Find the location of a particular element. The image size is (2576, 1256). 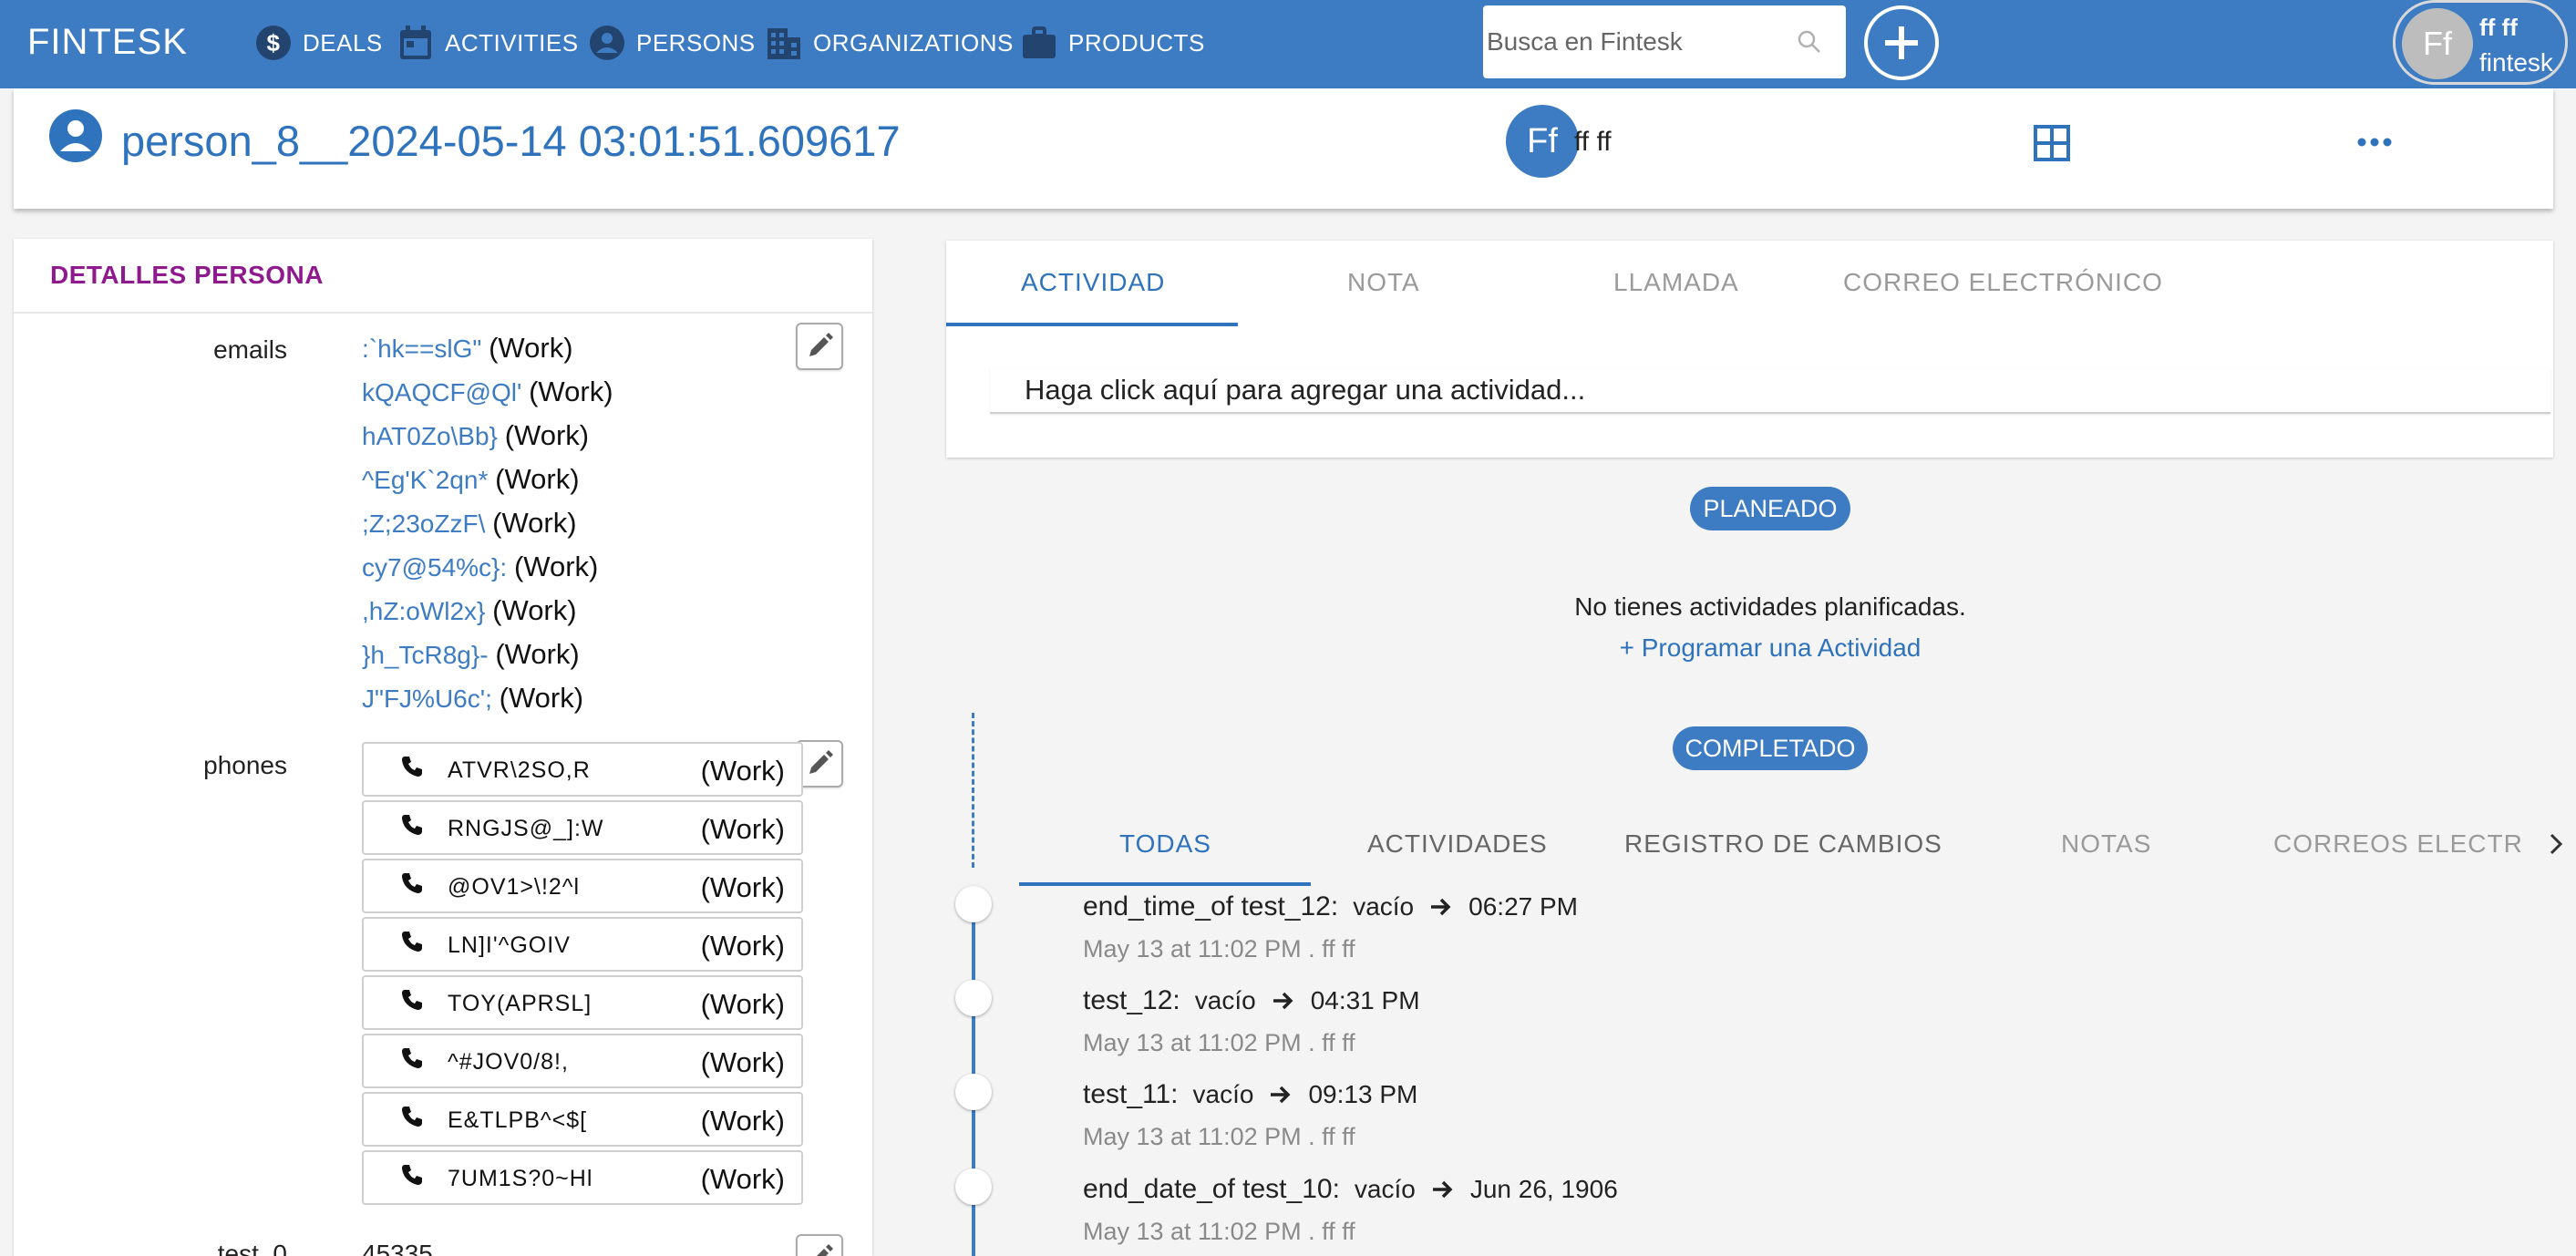

nav-persons: PERSONS is located at coordinates (672, 43).